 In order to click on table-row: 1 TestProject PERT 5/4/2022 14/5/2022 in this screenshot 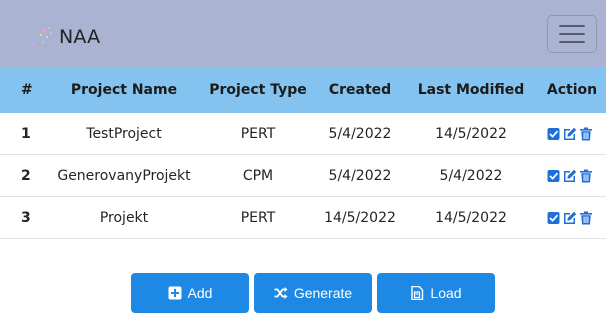, I will do `click(303, 134)`.